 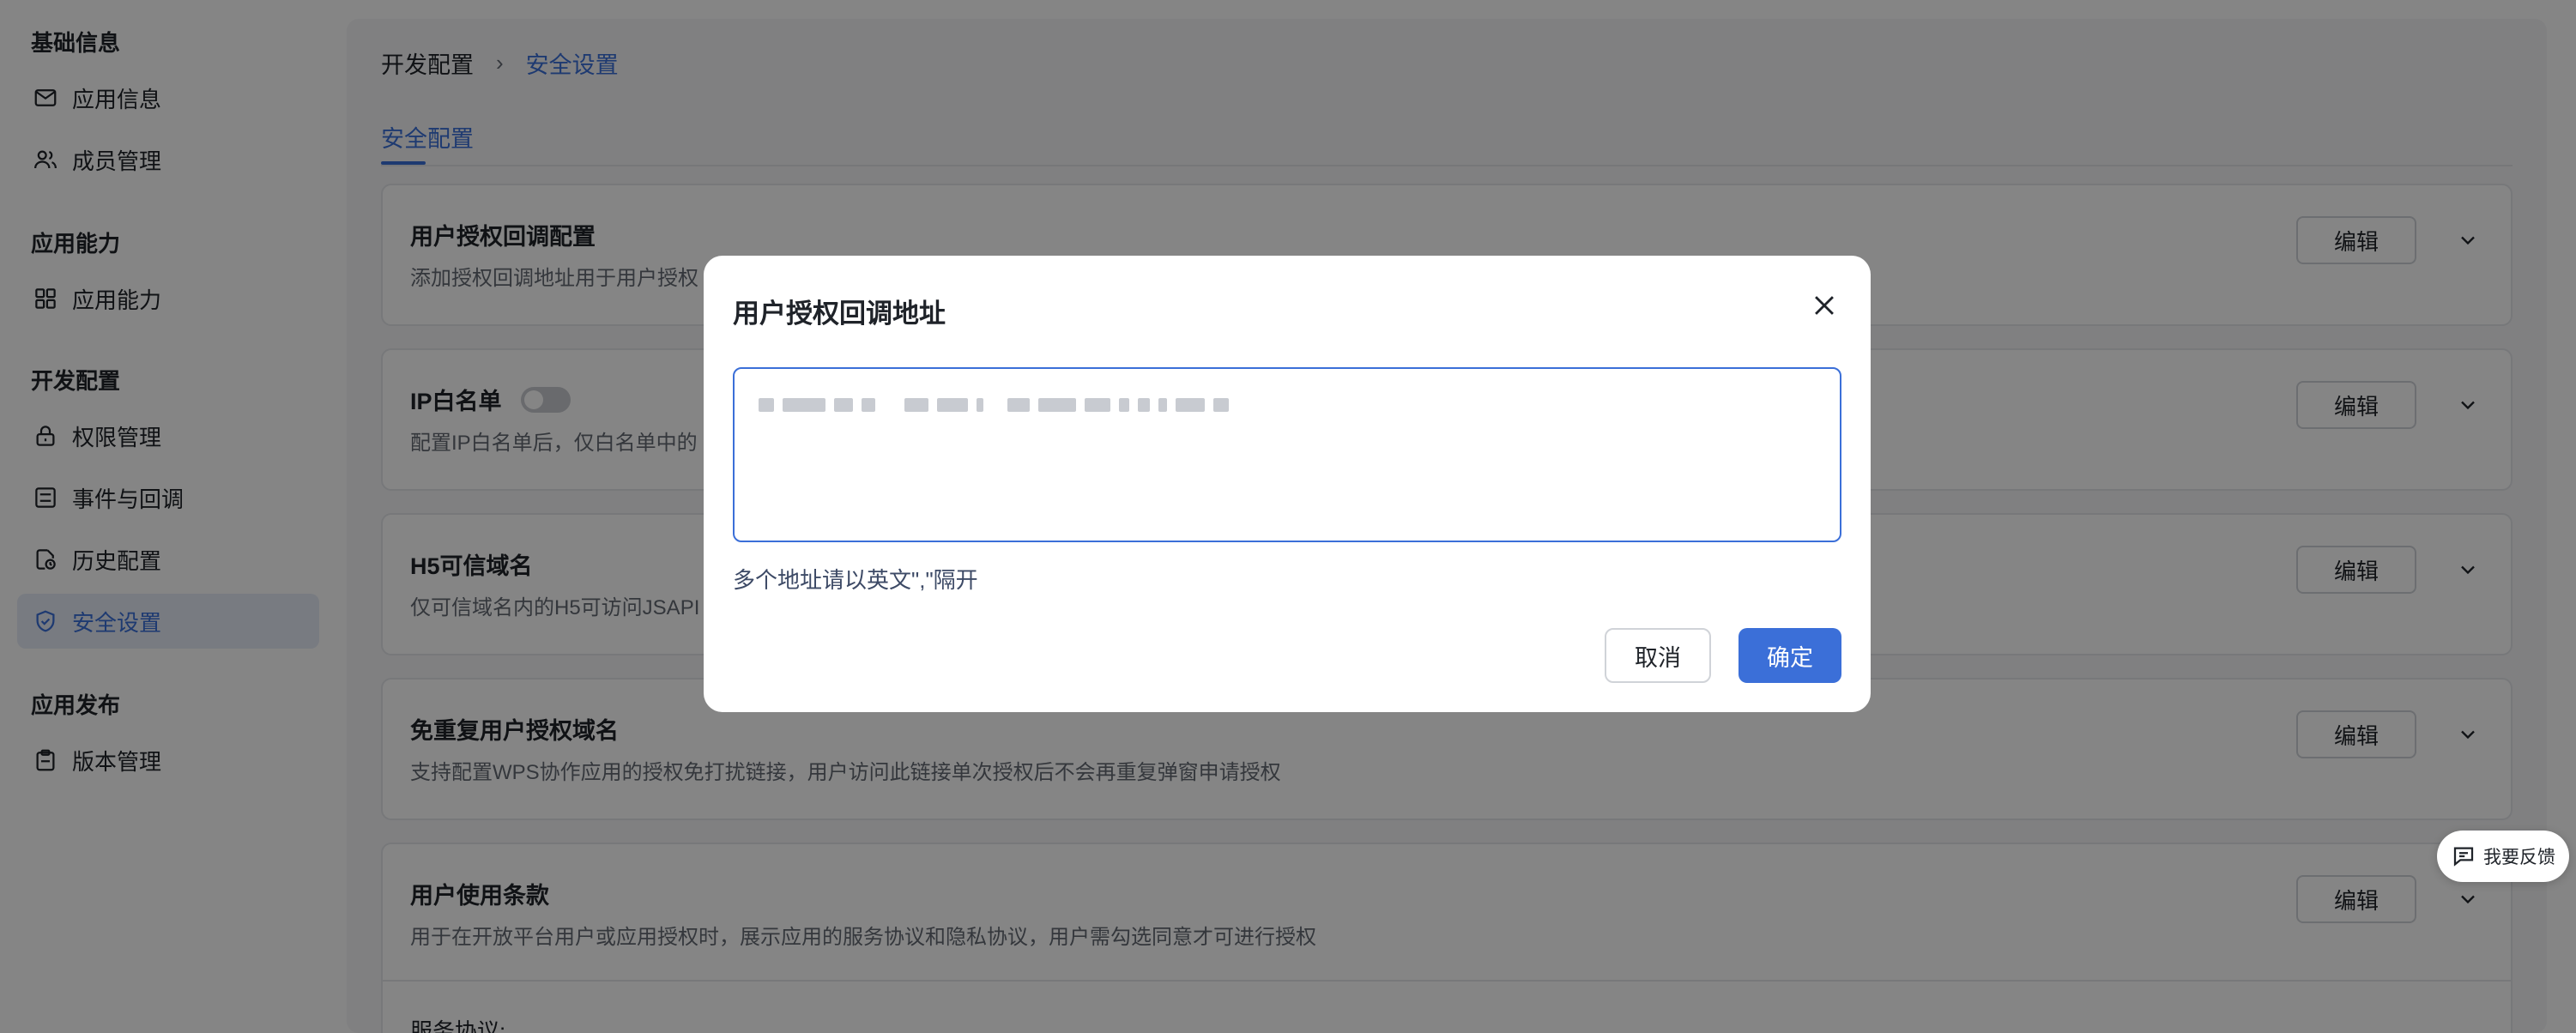 I want to click on feedback-button: 我要反馈, so click(x=2503, y=856).